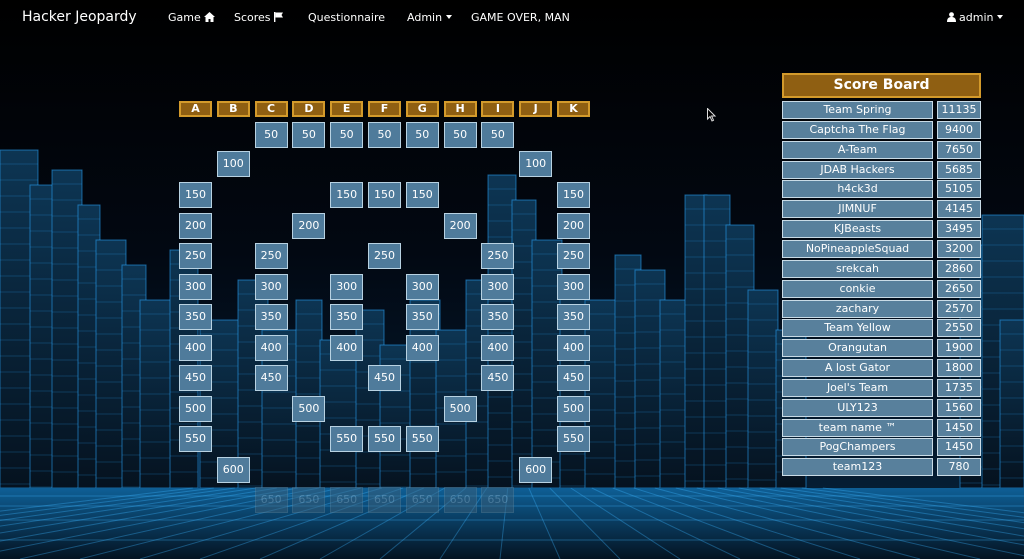 This screenshot has width=1024, height=559. What do you see at coordinates (498, 500) in the screenshot?
I see `question-tile-i-650: 650` at bounding box center [498, 500].